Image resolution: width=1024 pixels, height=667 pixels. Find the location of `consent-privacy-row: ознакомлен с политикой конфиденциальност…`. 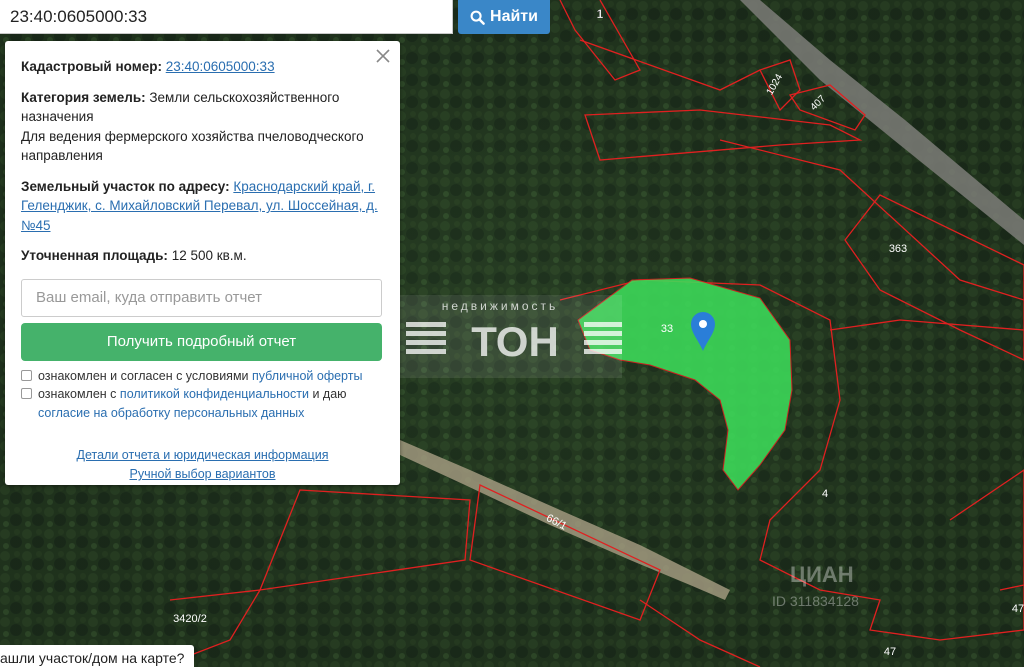

consent-privacy-row: ознакомлен с политикой конфиденциальност… is located at coordinates (202, 403).